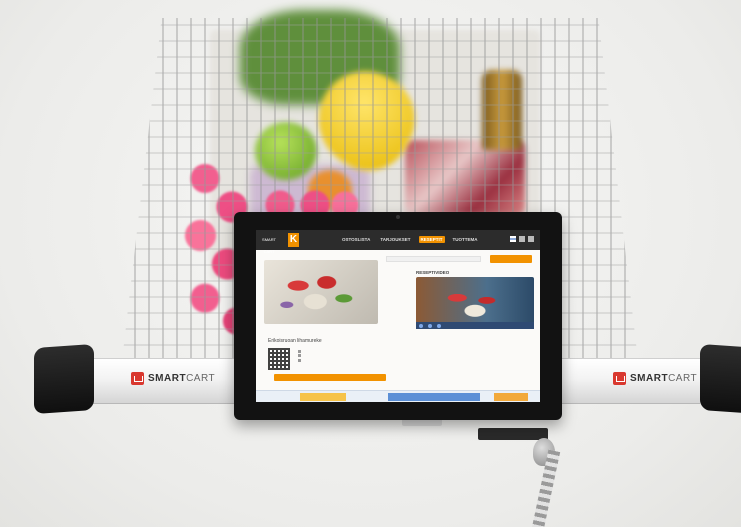 This screenshot has height=527, width=741. Describe the element at coordinates (433, 272) in the screenshot. I see `section-title: RESEPTIVIDEO` at that location.